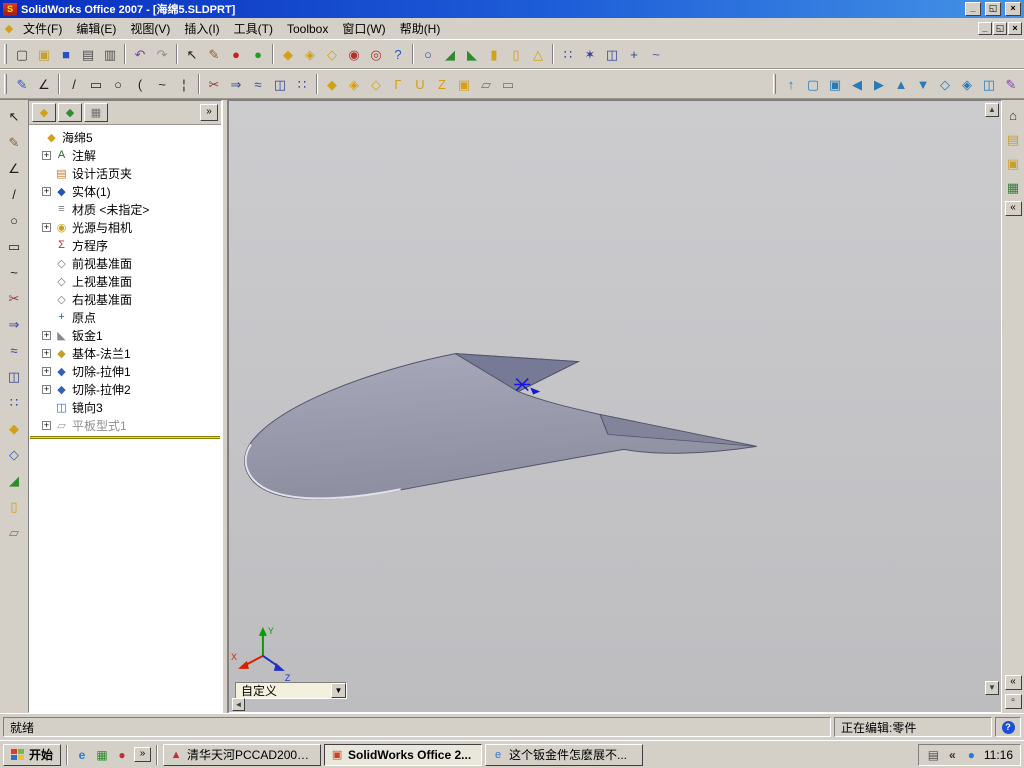 This screenshot has height=768, width=1024. Describe the element at coordinates (472, 54) in the screenshot. I see `chamfer-icon: ◣` at that location.